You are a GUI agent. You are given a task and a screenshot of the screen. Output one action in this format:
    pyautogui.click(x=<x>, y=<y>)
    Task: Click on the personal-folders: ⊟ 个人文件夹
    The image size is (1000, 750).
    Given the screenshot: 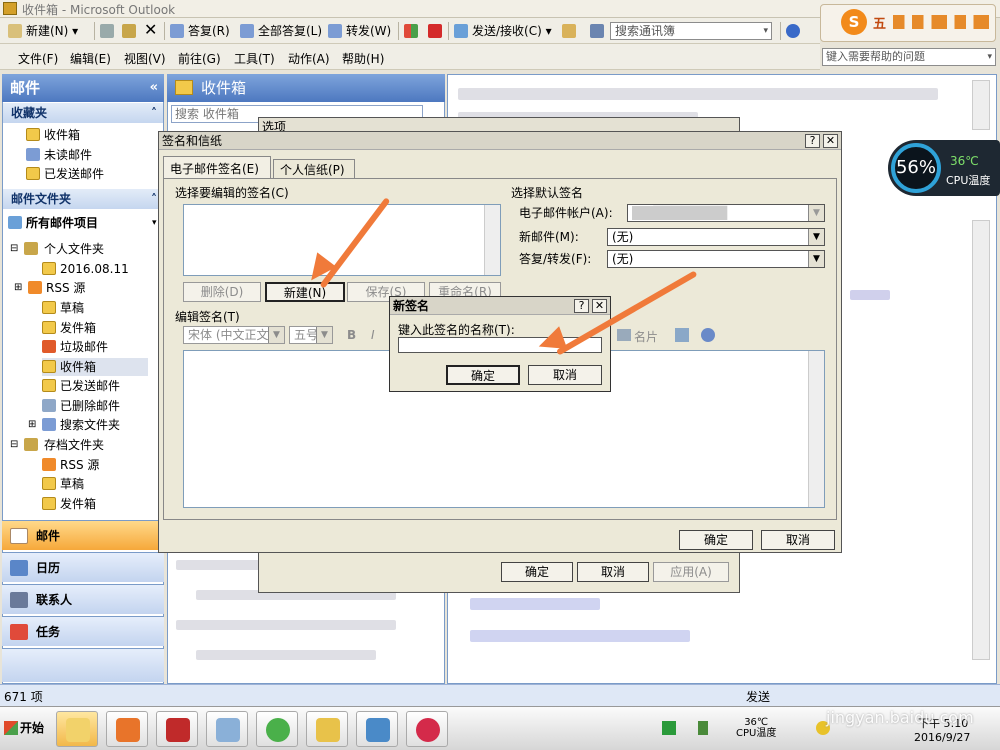 What is the action you would take?
    pyautogui.click(x=57, y=249)
    